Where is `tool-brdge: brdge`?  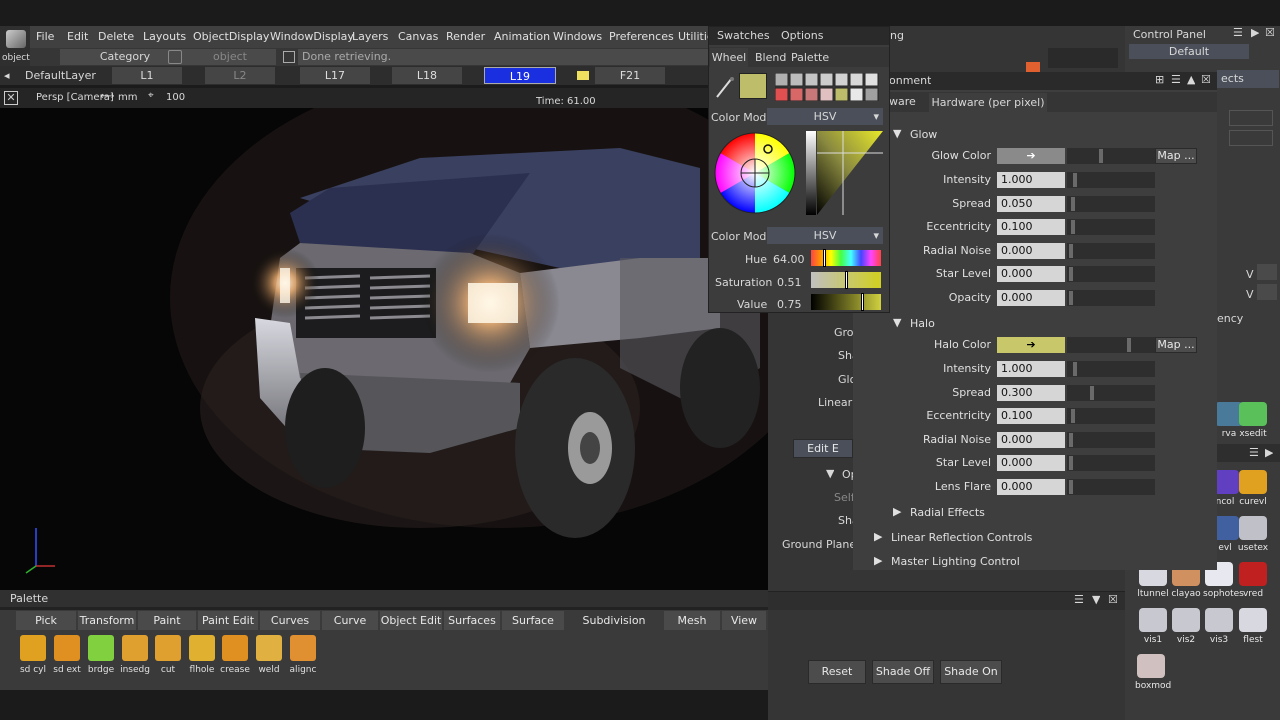 tool-brdge: brdge is located at coordinates (101, 655).